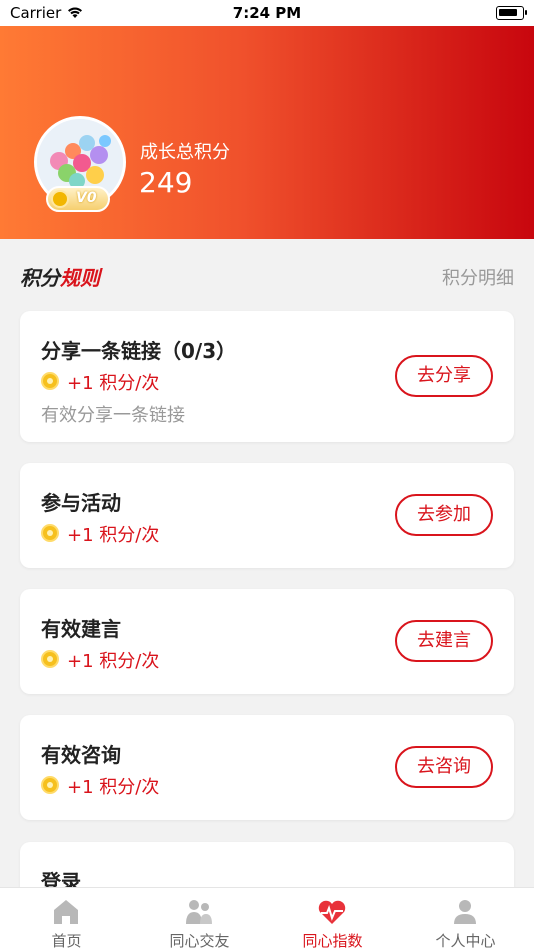 The image size is (534, 950). Describe the element at coordinates (465, 941) in the screenshot. I see `tab-label: 个人中心` at that location.